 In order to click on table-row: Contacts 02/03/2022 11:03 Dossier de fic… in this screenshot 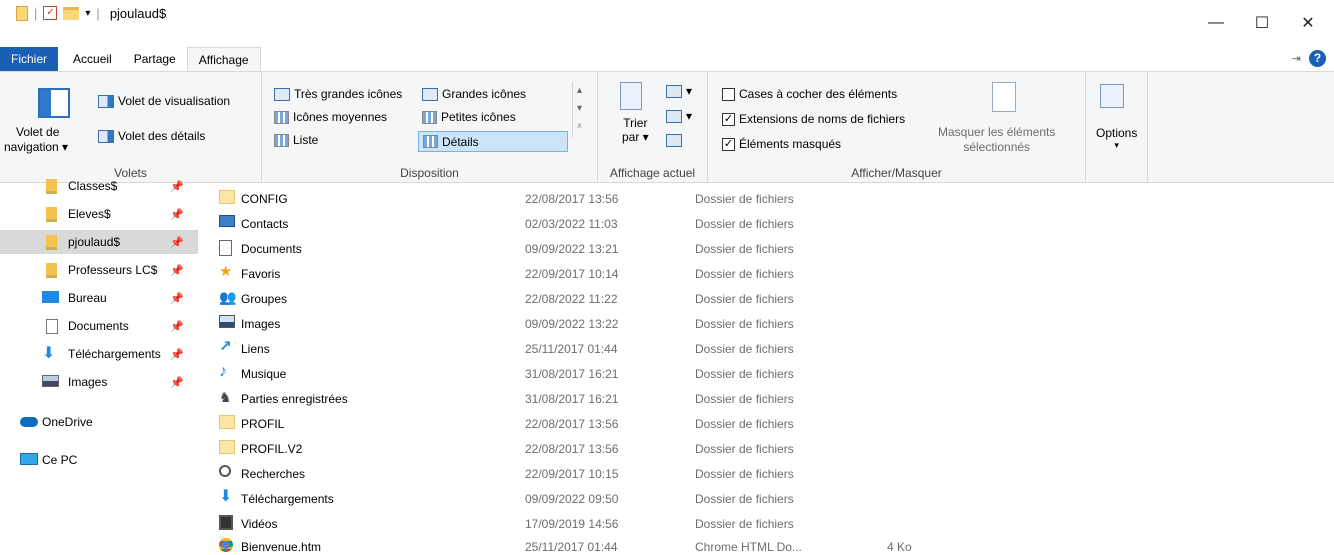, I will do `click(769, 223)`.